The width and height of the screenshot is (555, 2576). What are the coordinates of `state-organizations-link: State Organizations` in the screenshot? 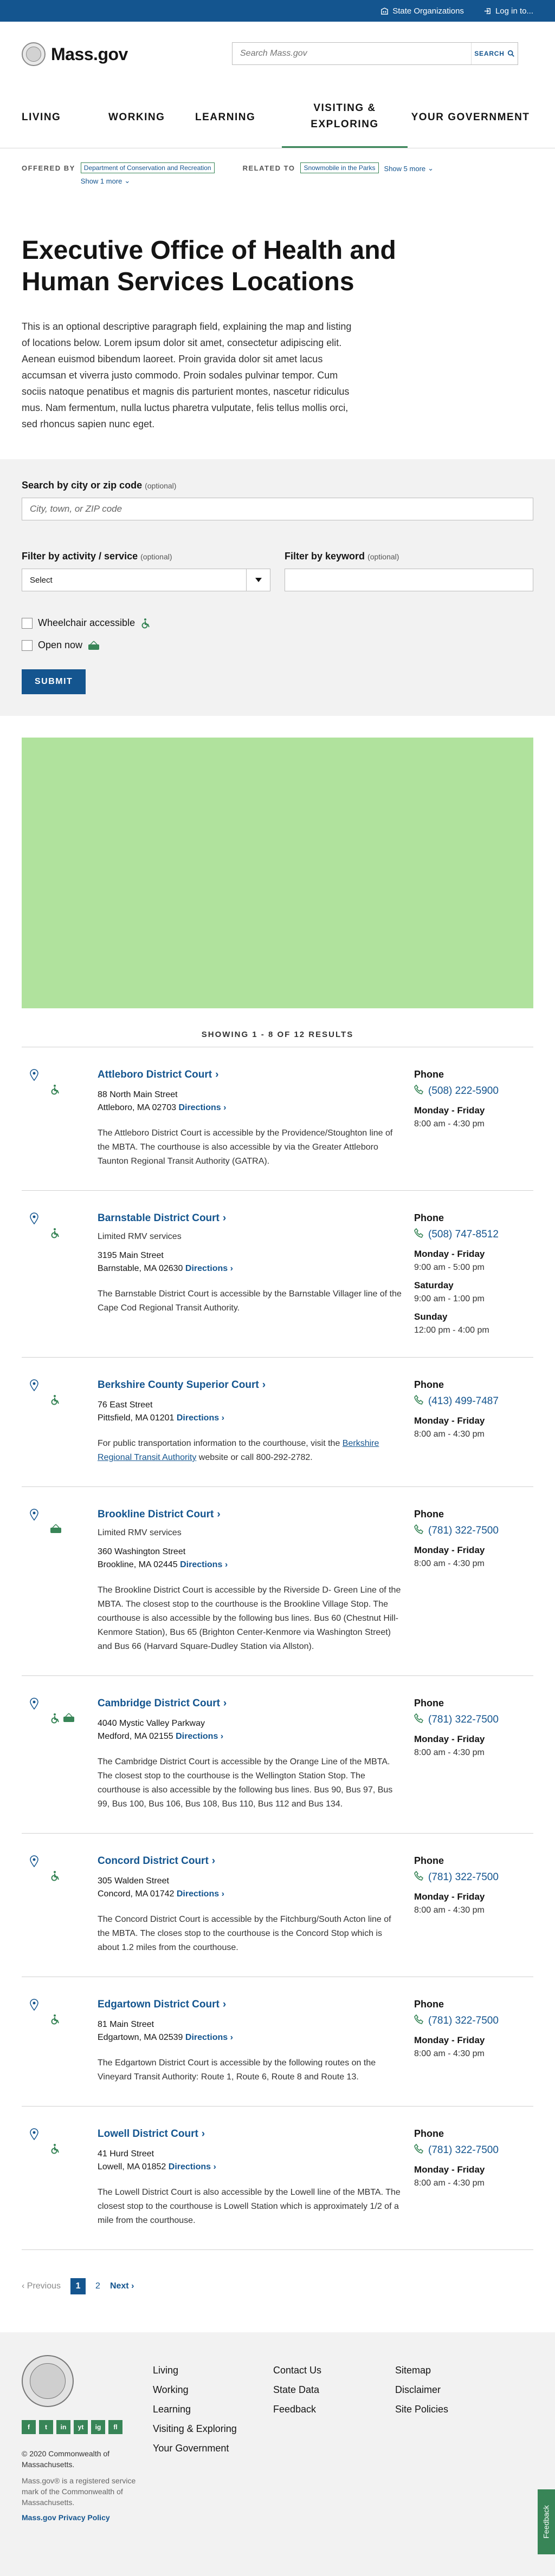 It's located at (422, 11).